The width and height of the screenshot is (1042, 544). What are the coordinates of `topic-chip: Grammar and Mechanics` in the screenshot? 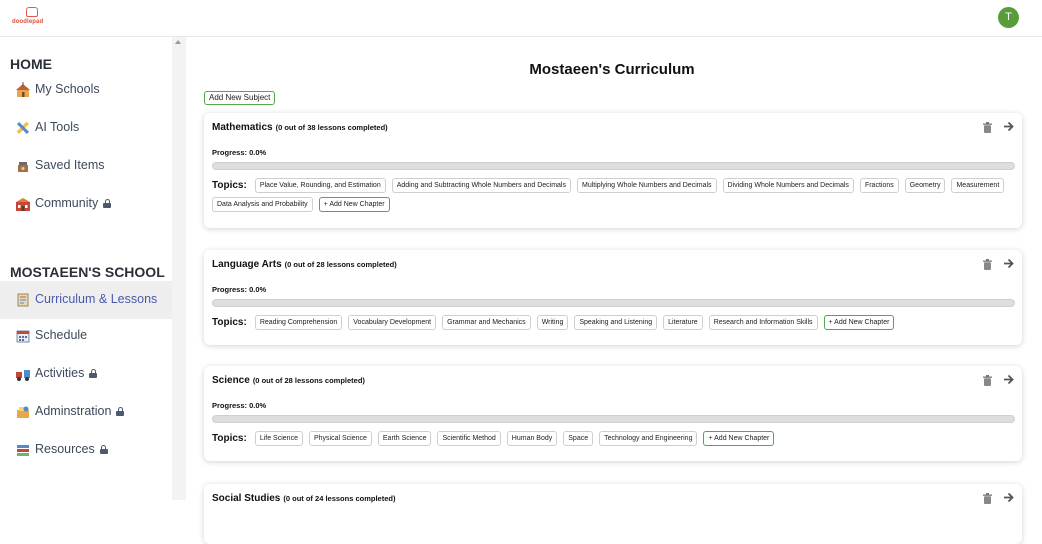 It's located at (486, 322).